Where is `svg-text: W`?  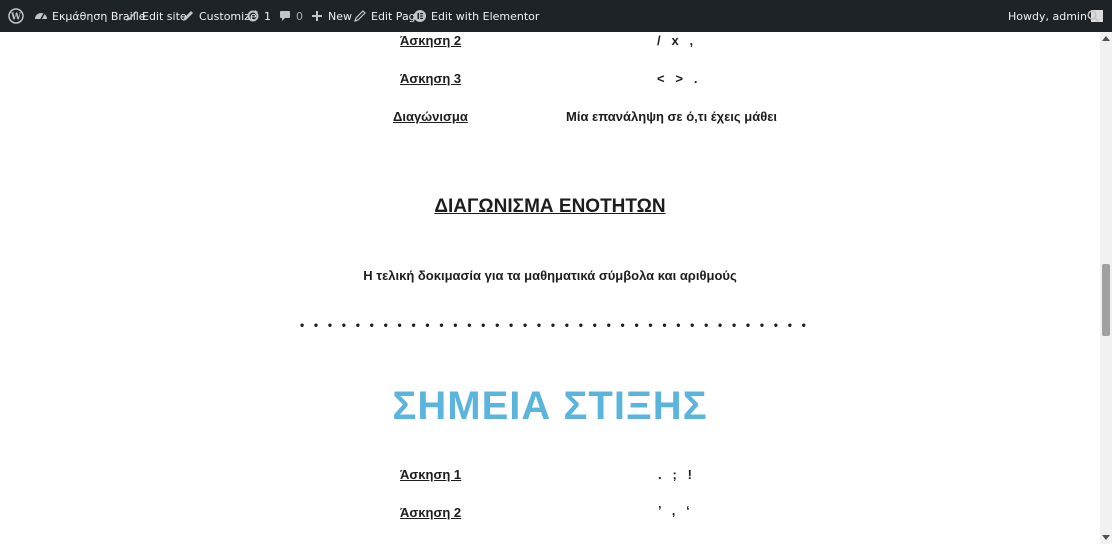
svg-text: W is located at coordinates (16, 18).